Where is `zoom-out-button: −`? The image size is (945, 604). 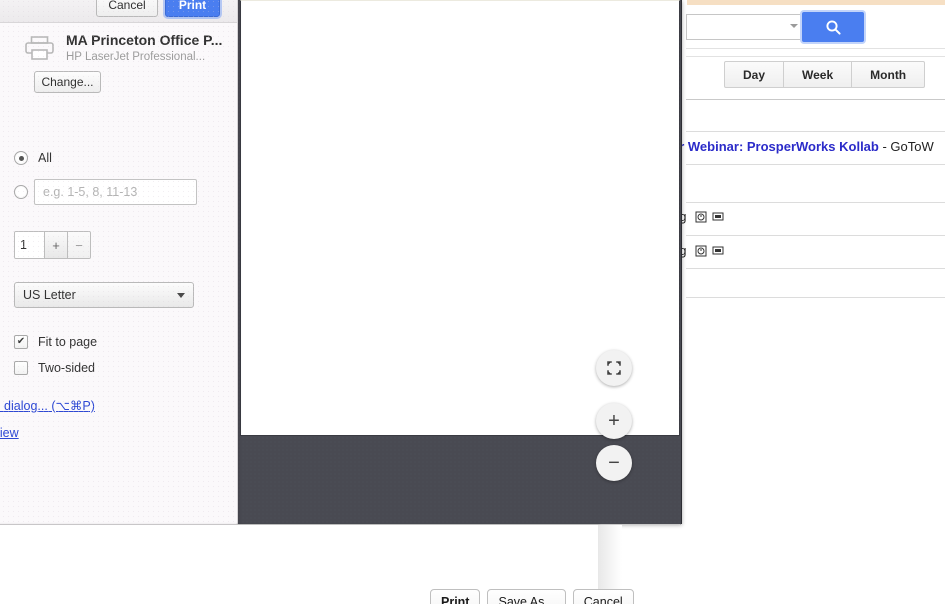 zoom-out-button: − is located at coordinates (614, 463).